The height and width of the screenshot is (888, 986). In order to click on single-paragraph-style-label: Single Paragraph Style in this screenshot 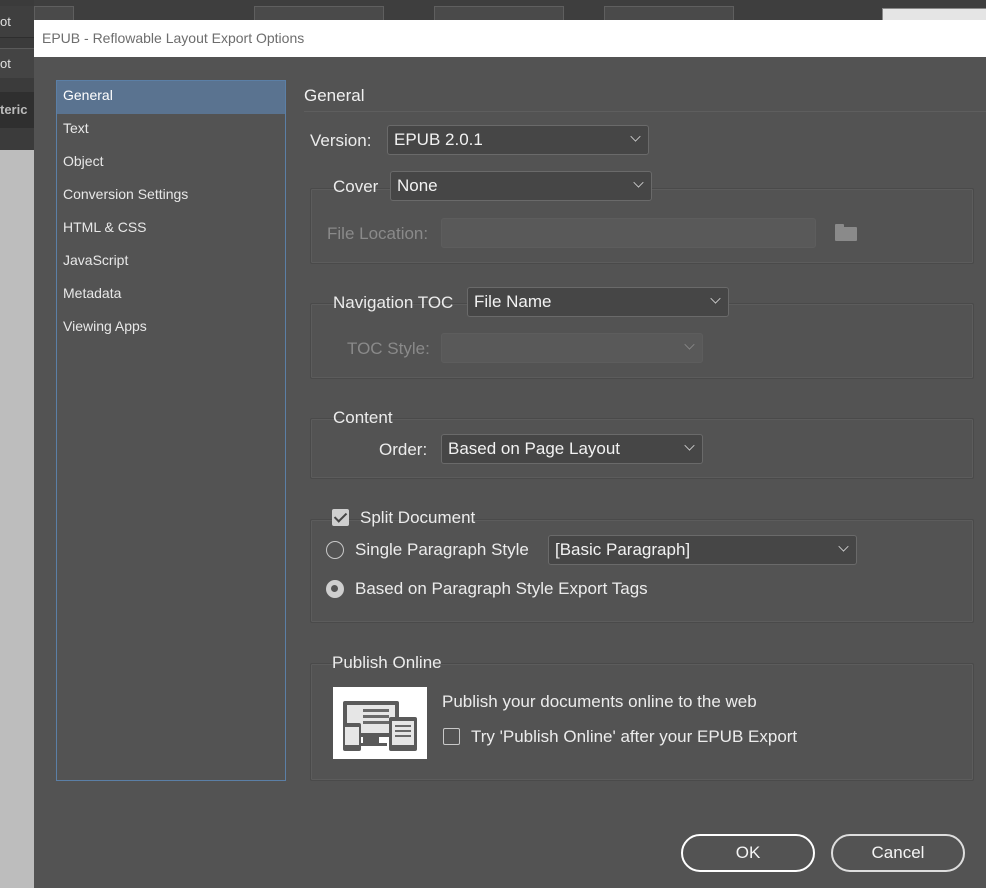, I will do `click(442, 549)`.